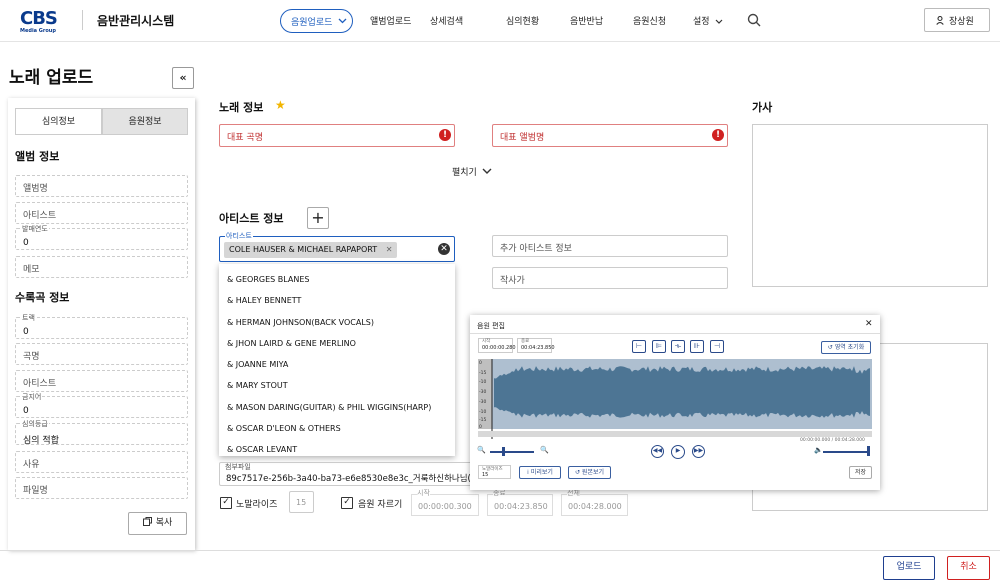 Image resolution: width=1000 pixels, height=586 pixels. What do you see at coordinates (968, 568) in the screenshot?
I see `cancel-button: 취소` at bounding box center [968, 568].